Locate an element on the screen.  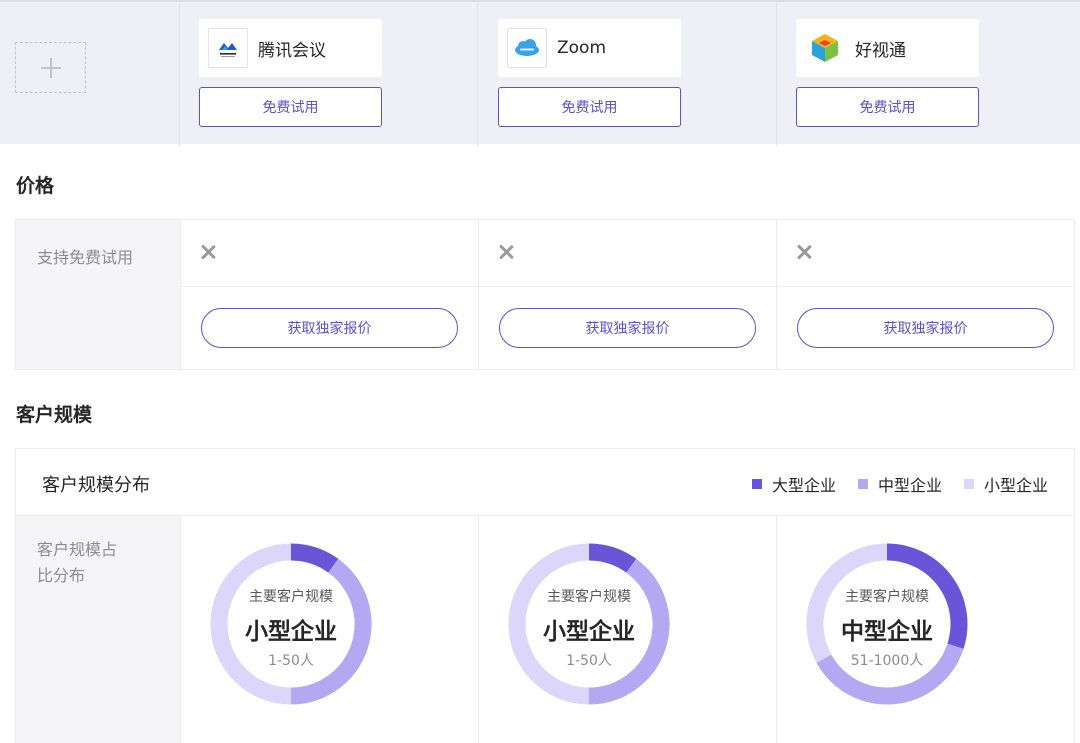
product-card: Zoom is located at coordinates (589, 48).